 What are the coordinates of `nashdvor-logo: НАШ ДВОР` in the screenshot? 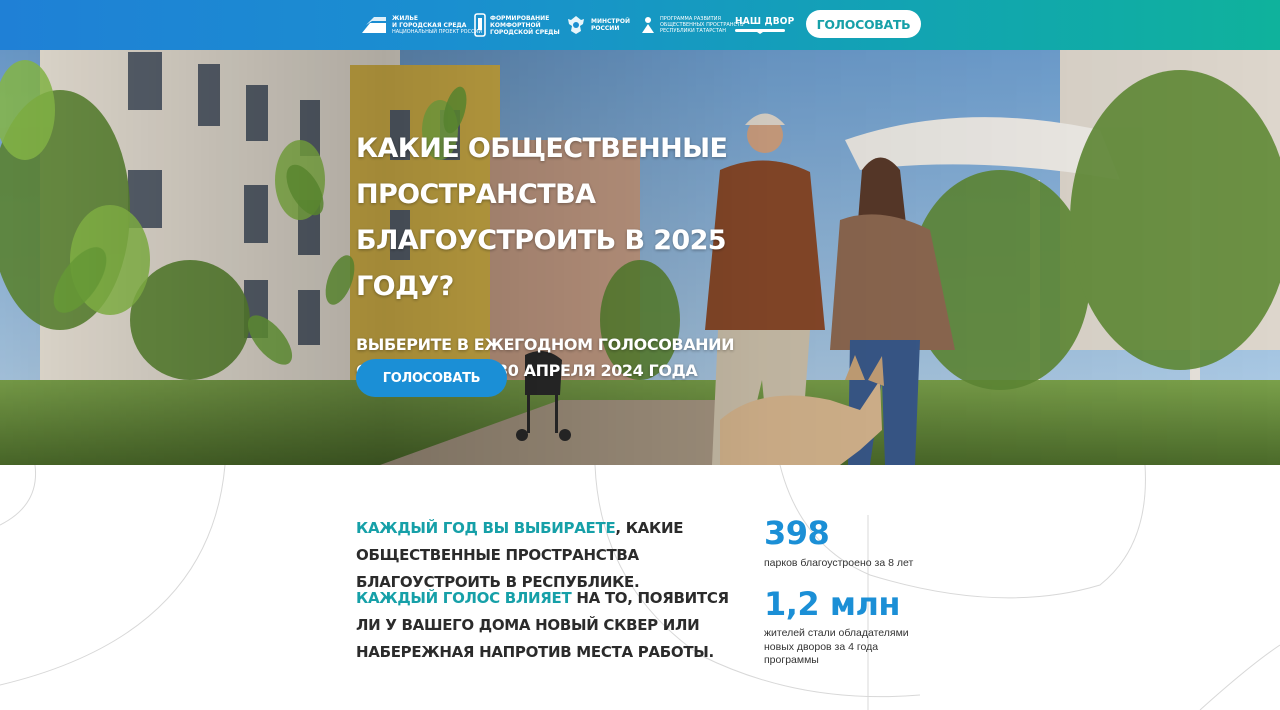 It's located at (764, 25).